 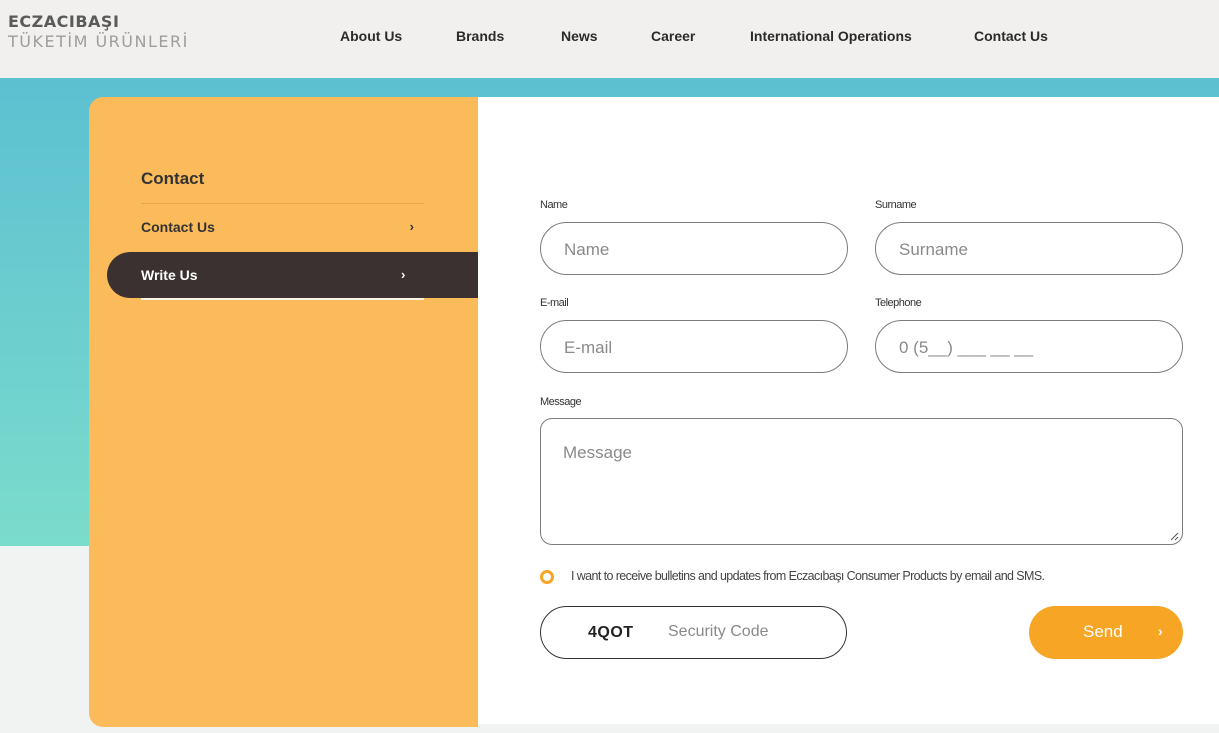 I want to click on brand-logo: ECZACIBAŞI TÜKETİM ÜRÜNLERİ, so click(x=98, y=32).